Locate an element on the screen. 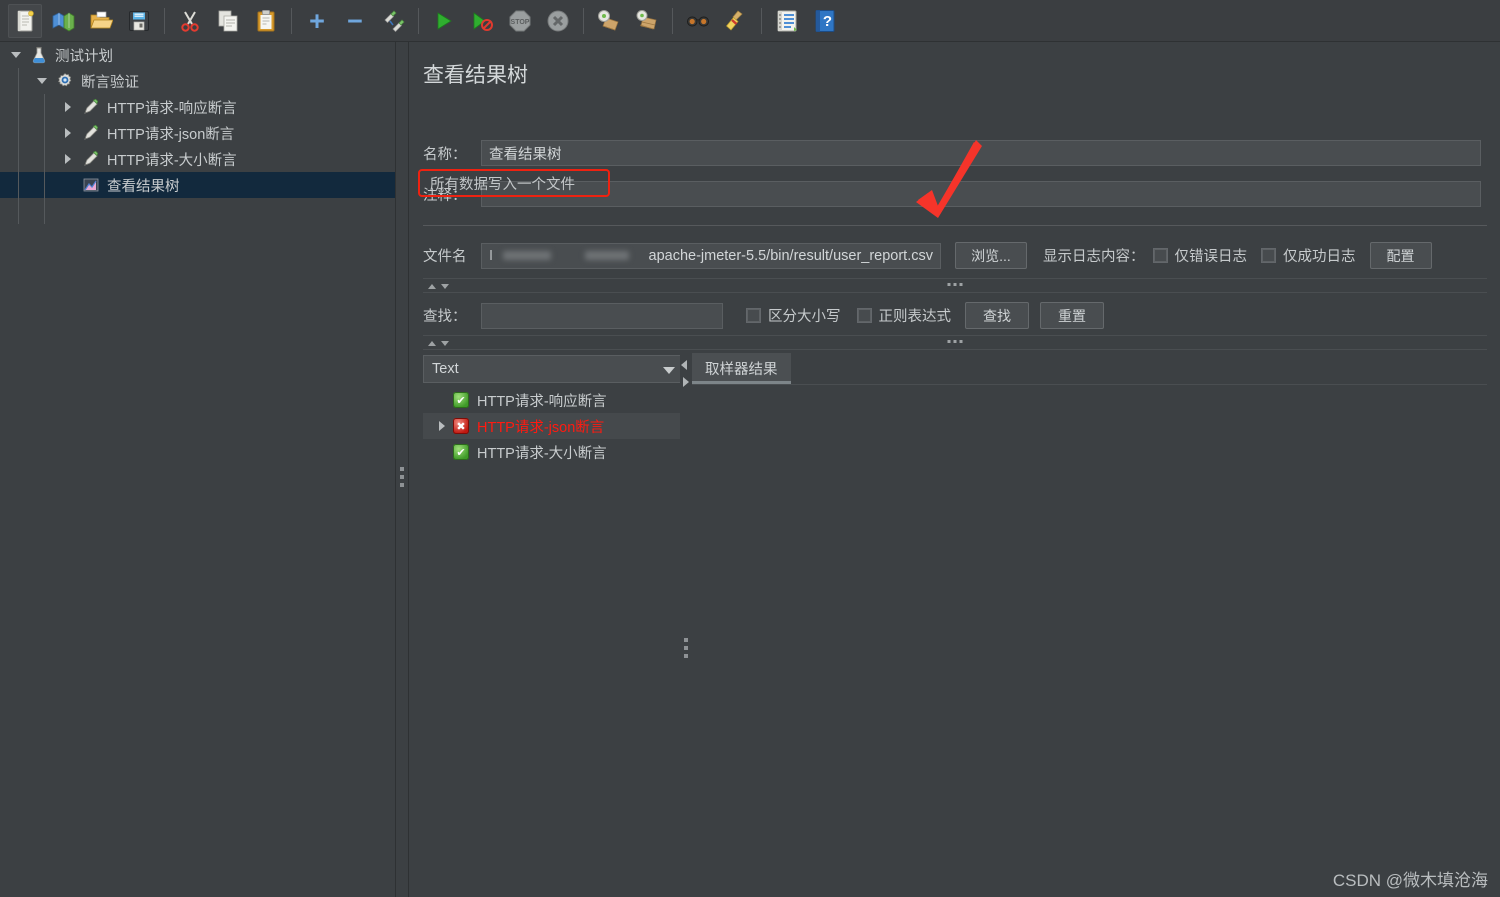 The height and width of the screenshot is (897, 1500). search-collapse-bar is located at coordinates (955, 285).